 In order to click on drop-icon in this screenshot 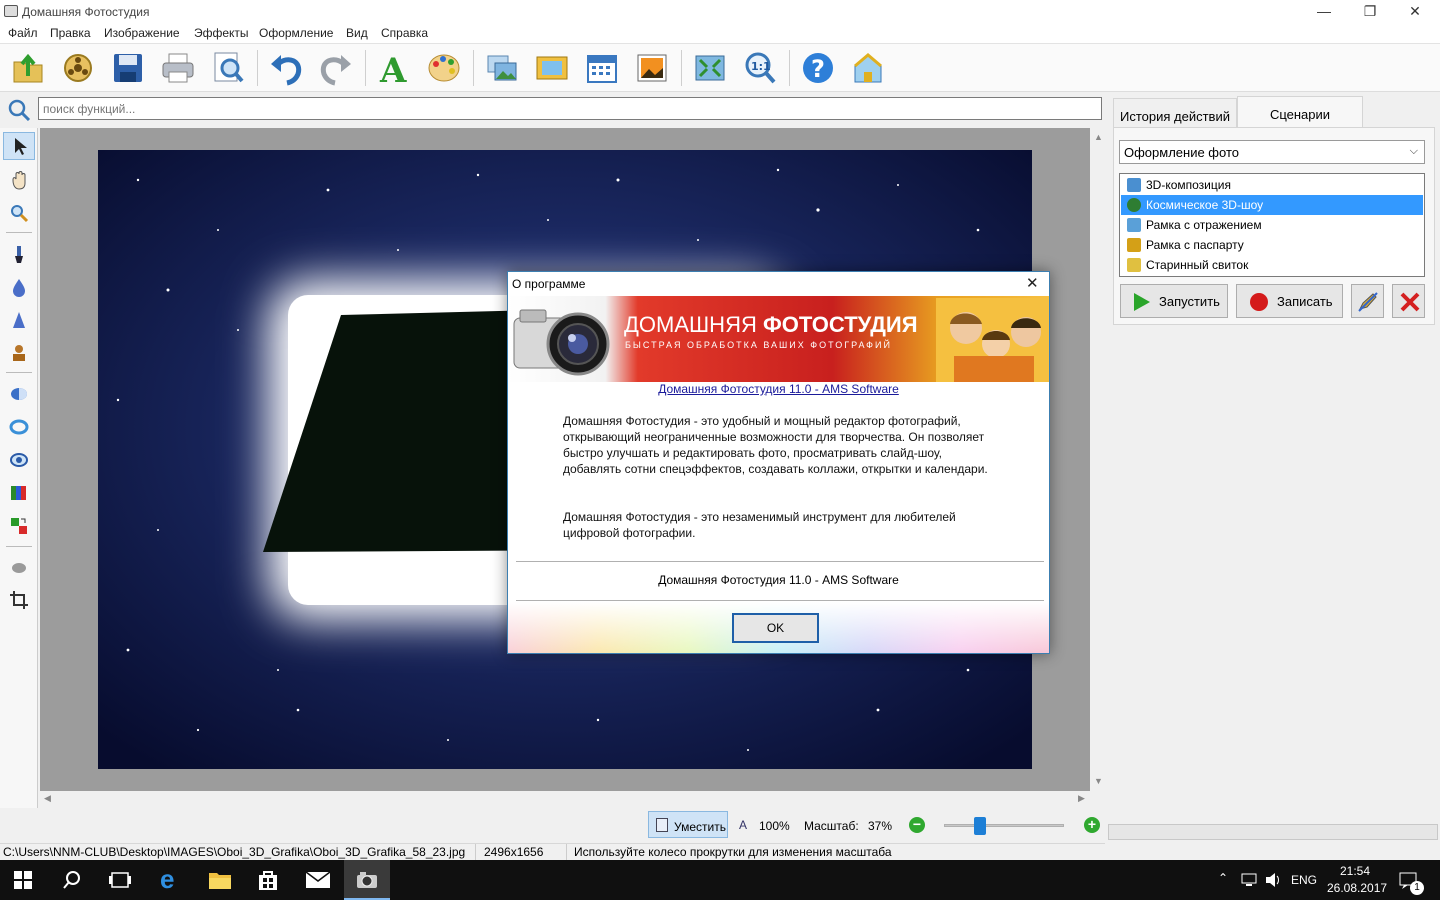, I will do `click(19, 287)`.